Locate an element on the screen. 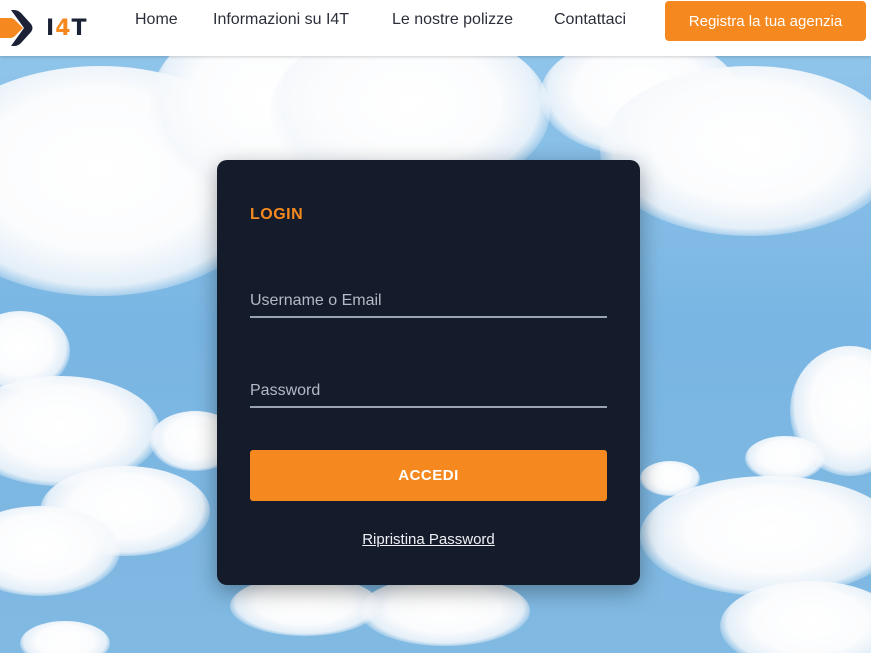  i4t-chevron-logo-icon is located at coordinates (17, 28).